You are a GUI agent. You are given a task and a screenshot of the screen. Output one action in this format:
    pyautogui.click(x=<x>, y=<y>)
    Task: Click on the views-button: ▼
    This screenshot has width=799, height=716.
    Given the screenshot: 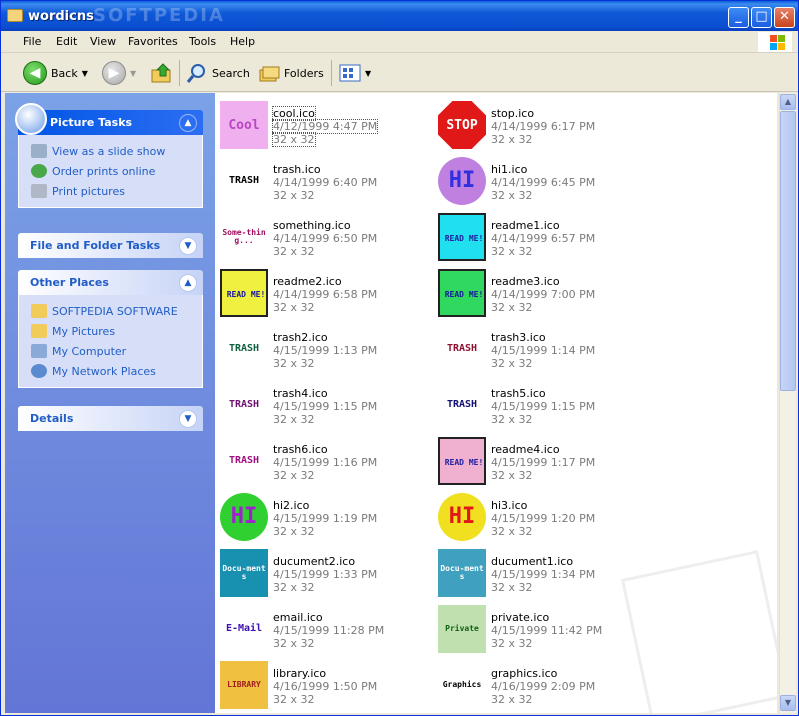 What is the action you would take?
    pyautogui.click(x=355, y=73)
    